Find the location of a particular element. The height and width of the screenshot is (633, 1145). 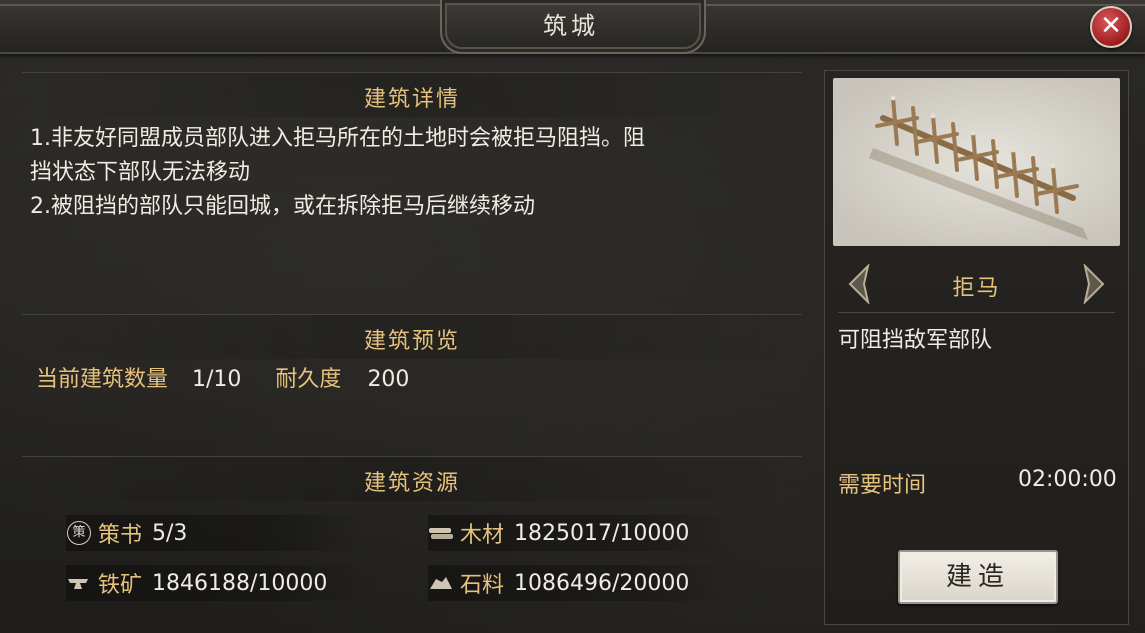

iron-icon is located at coordinates (79, 583).